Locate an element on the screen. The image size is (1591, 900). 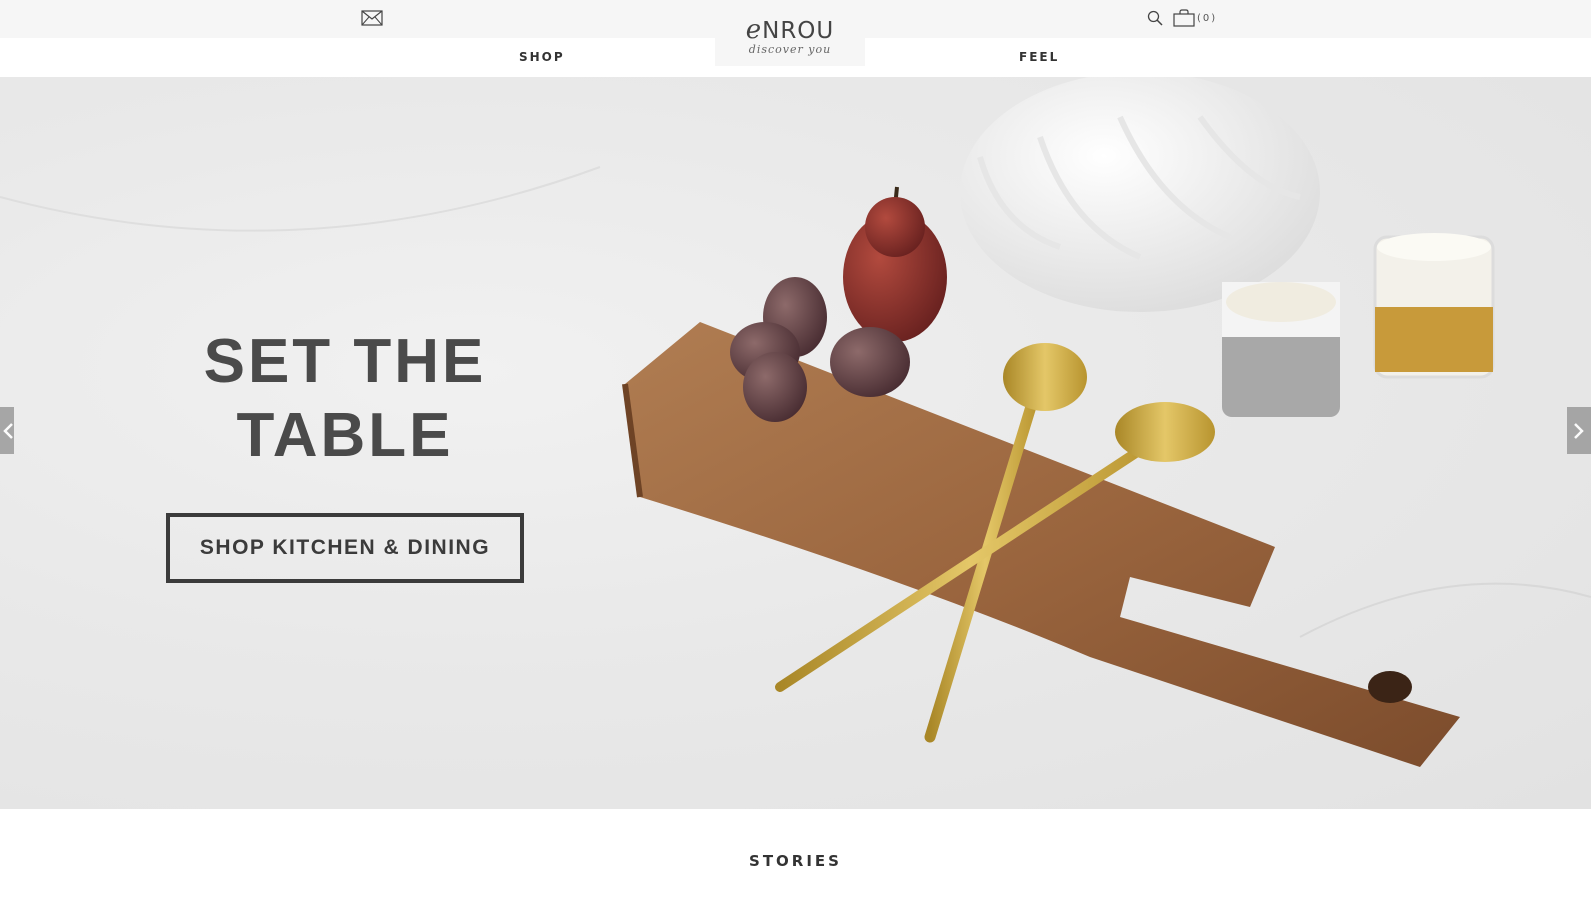
nav-shop: SHOP is located at coordinates (542, 57).